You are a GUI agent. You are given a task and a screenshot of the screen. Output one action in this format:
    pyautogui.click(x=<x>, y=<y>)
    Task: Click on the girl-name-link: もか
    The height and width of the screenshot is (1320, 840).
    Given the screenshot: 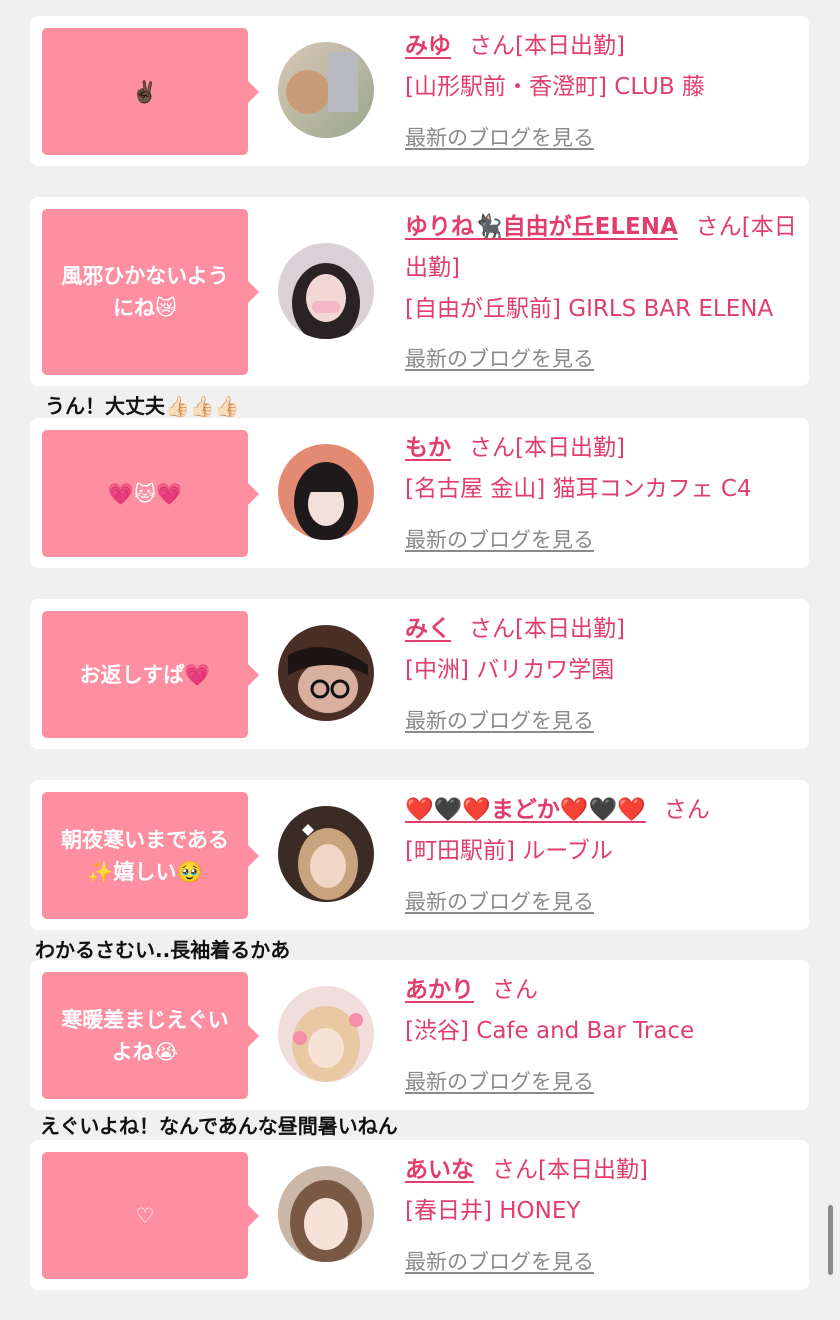 What is the action you would take?
    pyautogui.click(x=428, y=448)
    